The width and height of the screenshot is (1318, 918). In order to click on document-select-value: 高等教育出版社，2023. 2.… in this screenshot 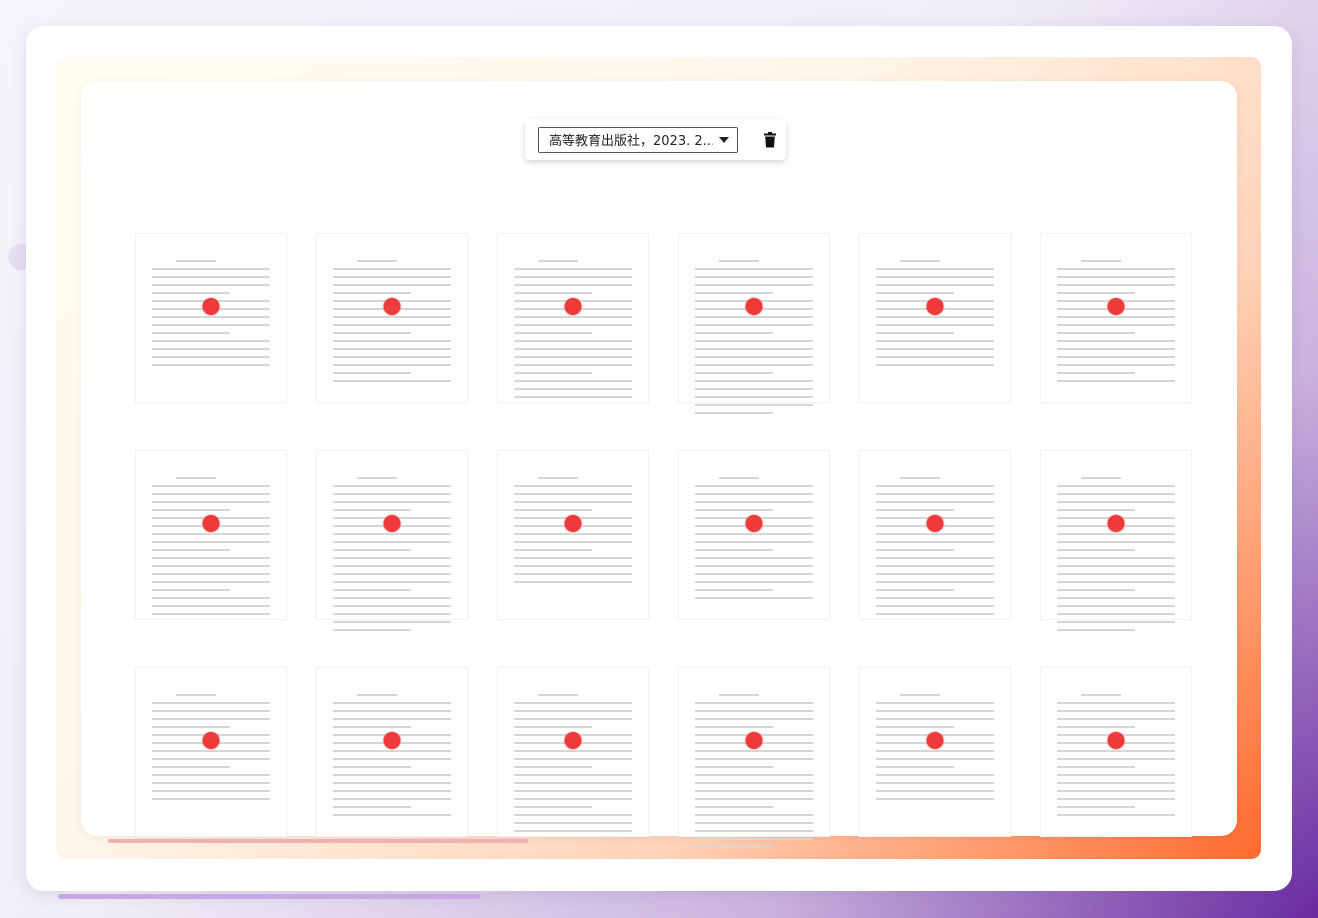, I will do `click(631, 141)`.